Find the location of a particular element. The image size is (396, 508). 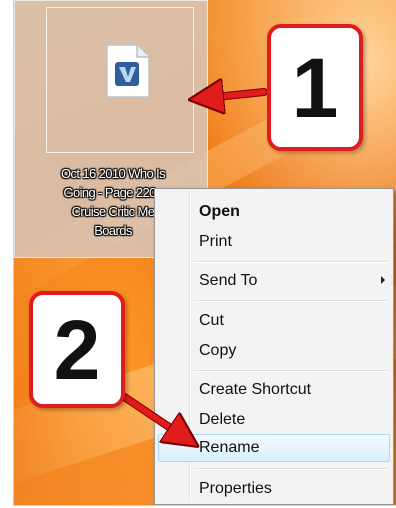

step-2-number: 2 is located at coordinates (77, 349).